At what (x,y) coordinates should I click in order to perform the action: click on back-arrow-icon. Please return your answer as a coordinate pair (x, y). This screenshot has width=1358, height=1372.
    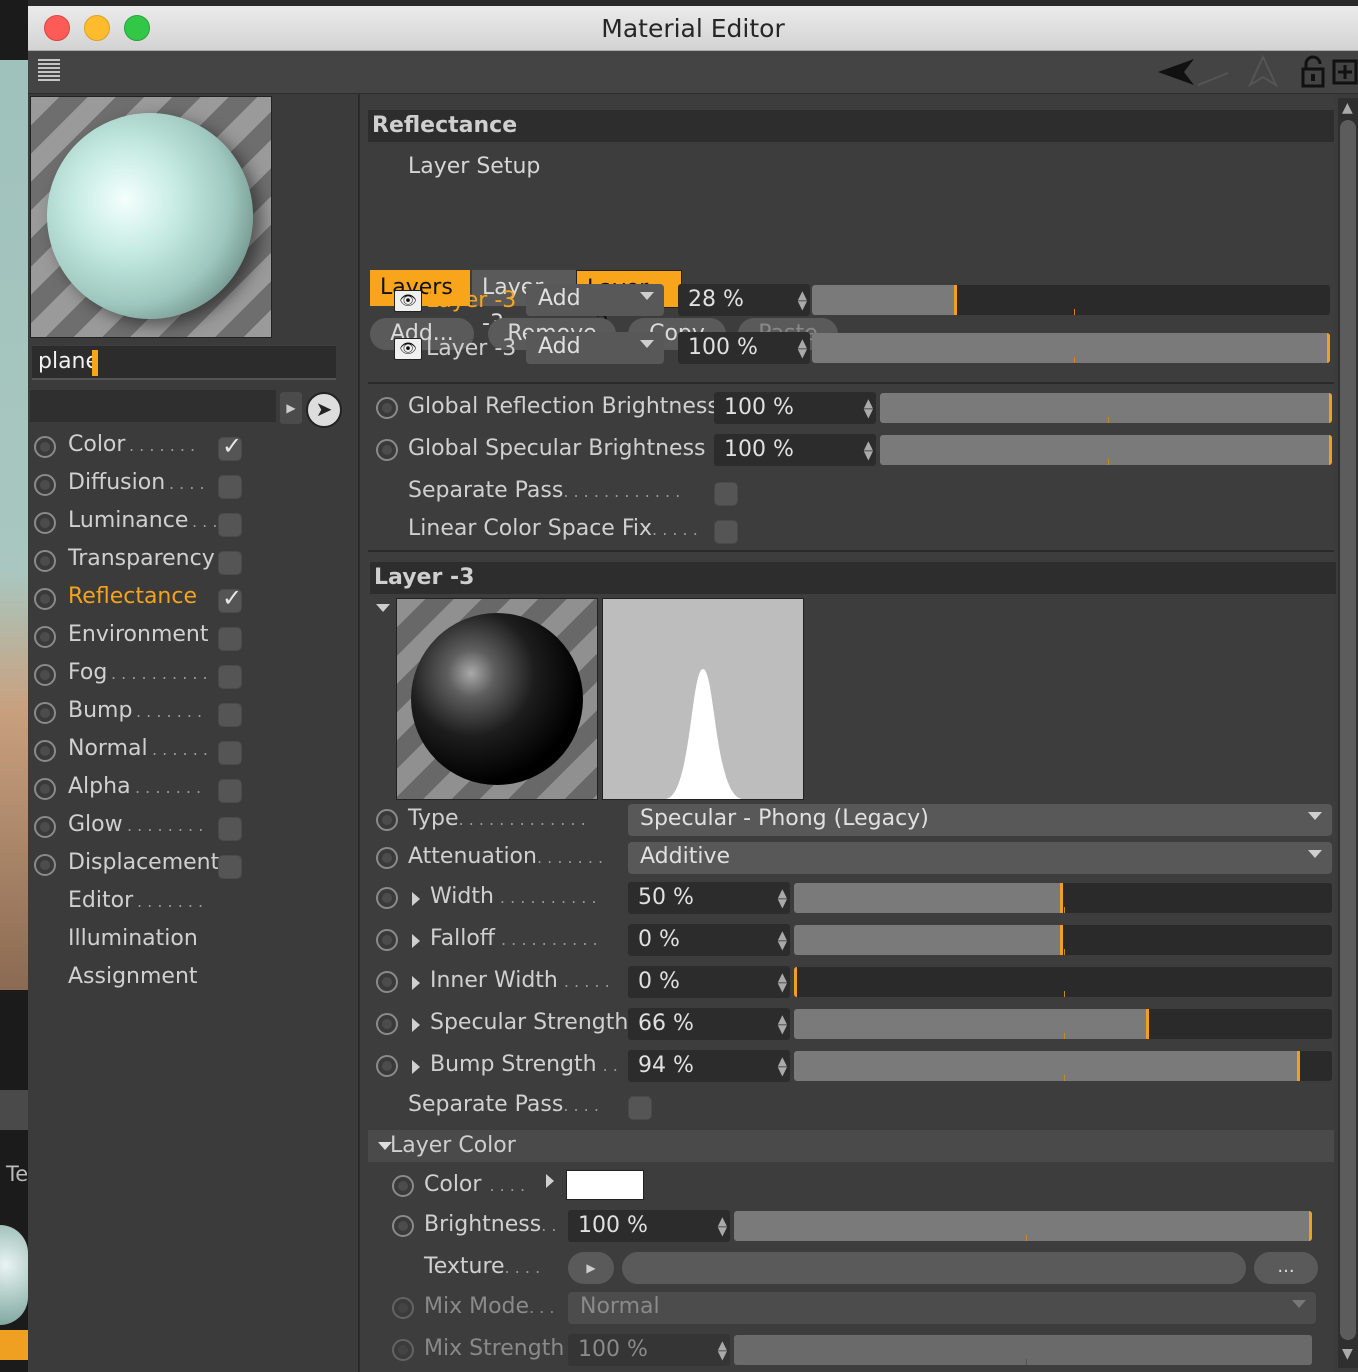
    Looking at the image, I should click on (1176, 72).